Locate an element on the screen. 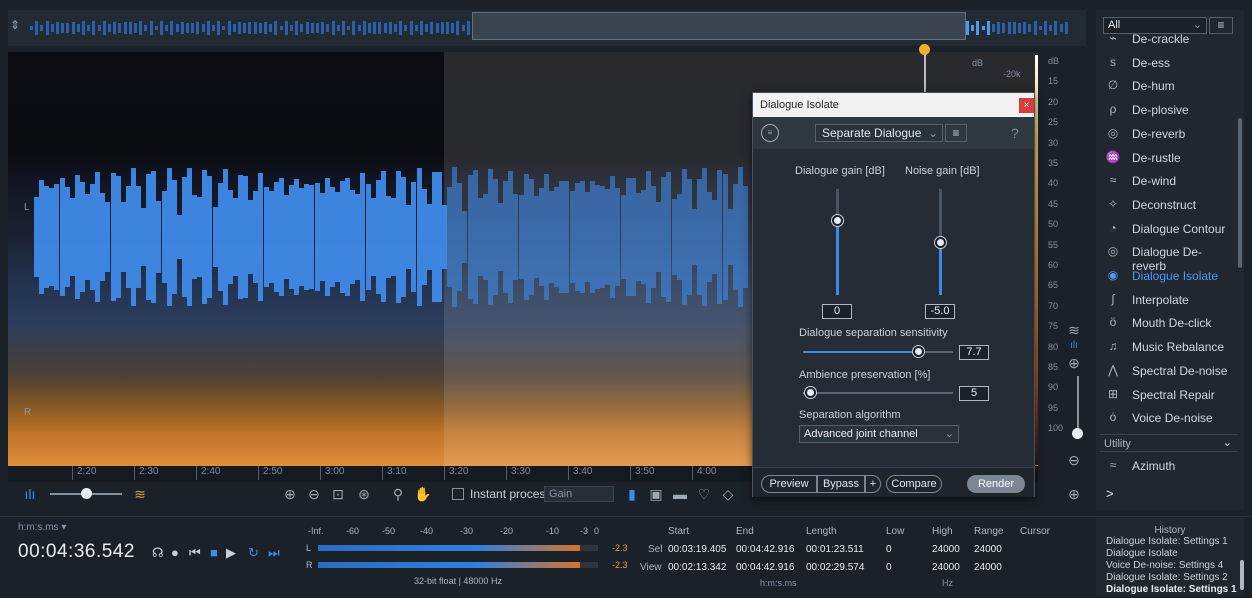 The image size is (1252, 598). waveform-settings-icon: ılı is located at coordinates (1074, 346).